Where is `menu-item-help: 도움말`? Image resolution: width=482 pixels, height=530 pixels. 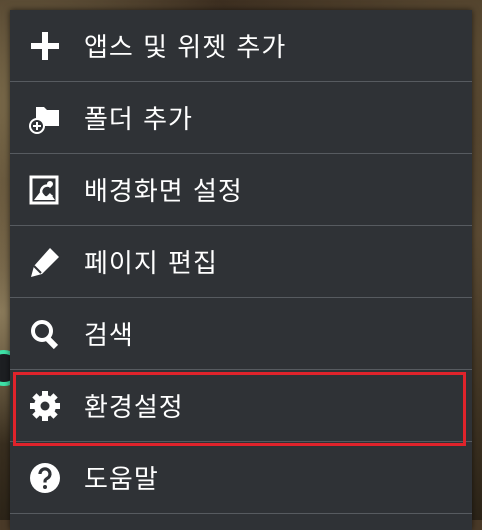 menu-item-help: 도움말 is located at coordinates (241, 478).